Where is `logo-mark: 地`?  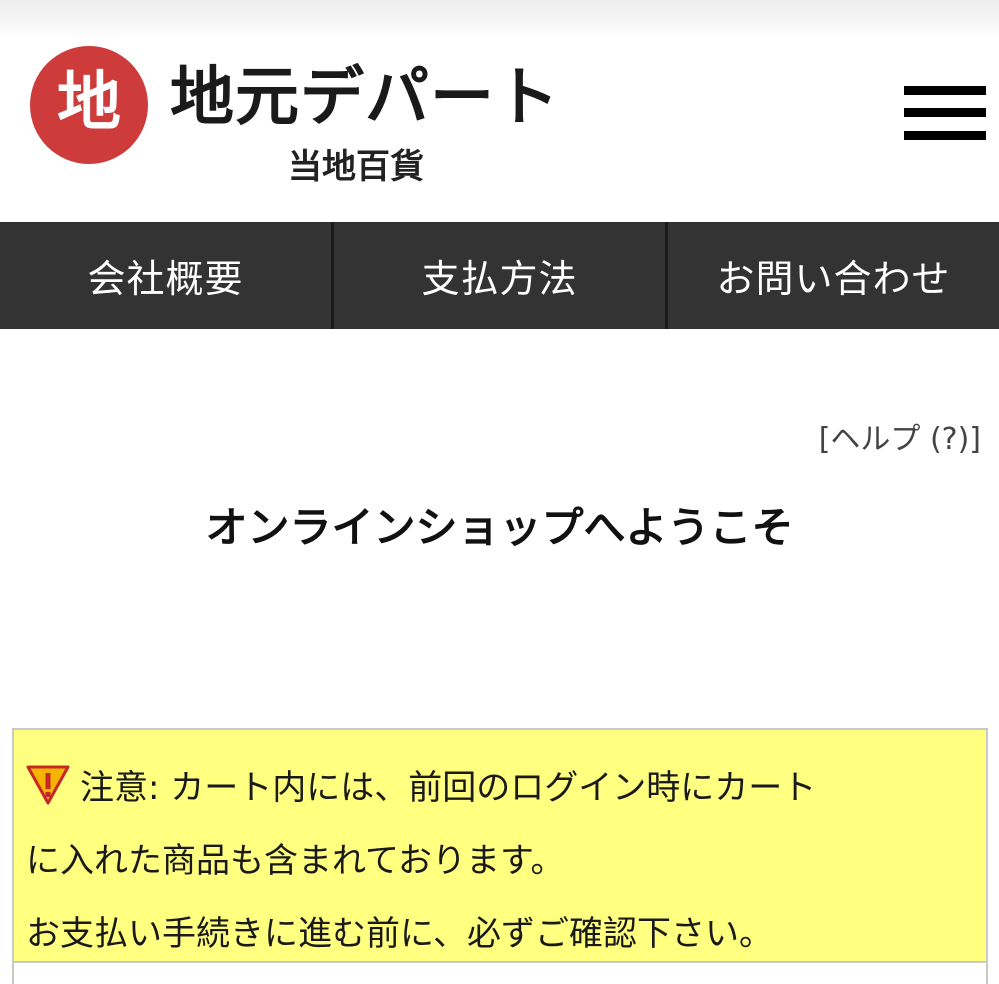 logo-mark: 地 is located at coordinates (89, 105).